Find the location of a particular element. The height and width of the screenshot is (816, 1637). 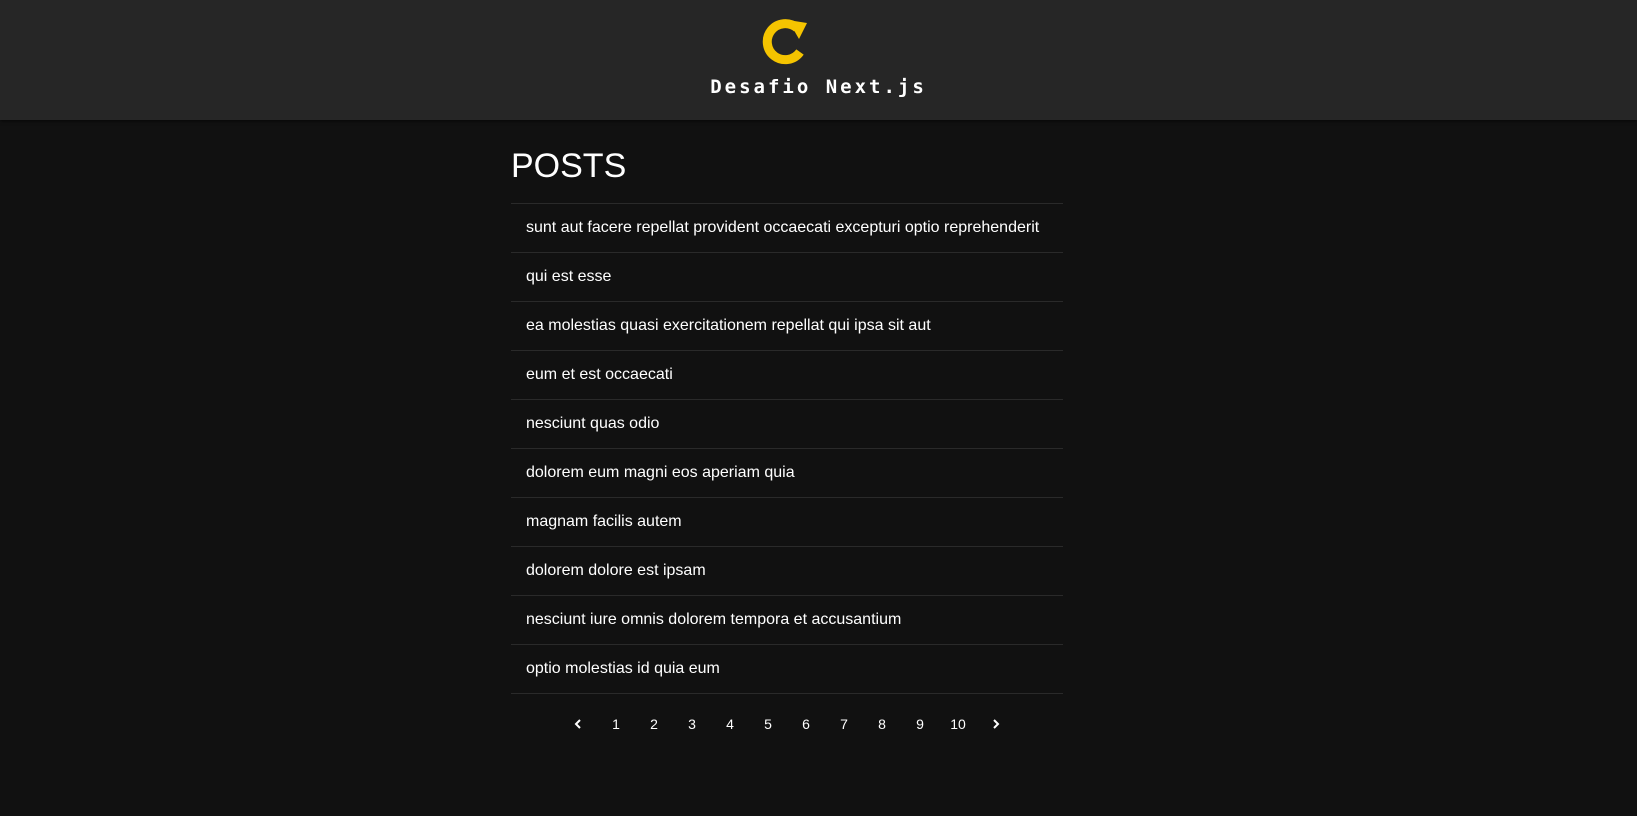

post-item: dolorem eum magni eos aperiam quia is located at coordinates (787, 473).